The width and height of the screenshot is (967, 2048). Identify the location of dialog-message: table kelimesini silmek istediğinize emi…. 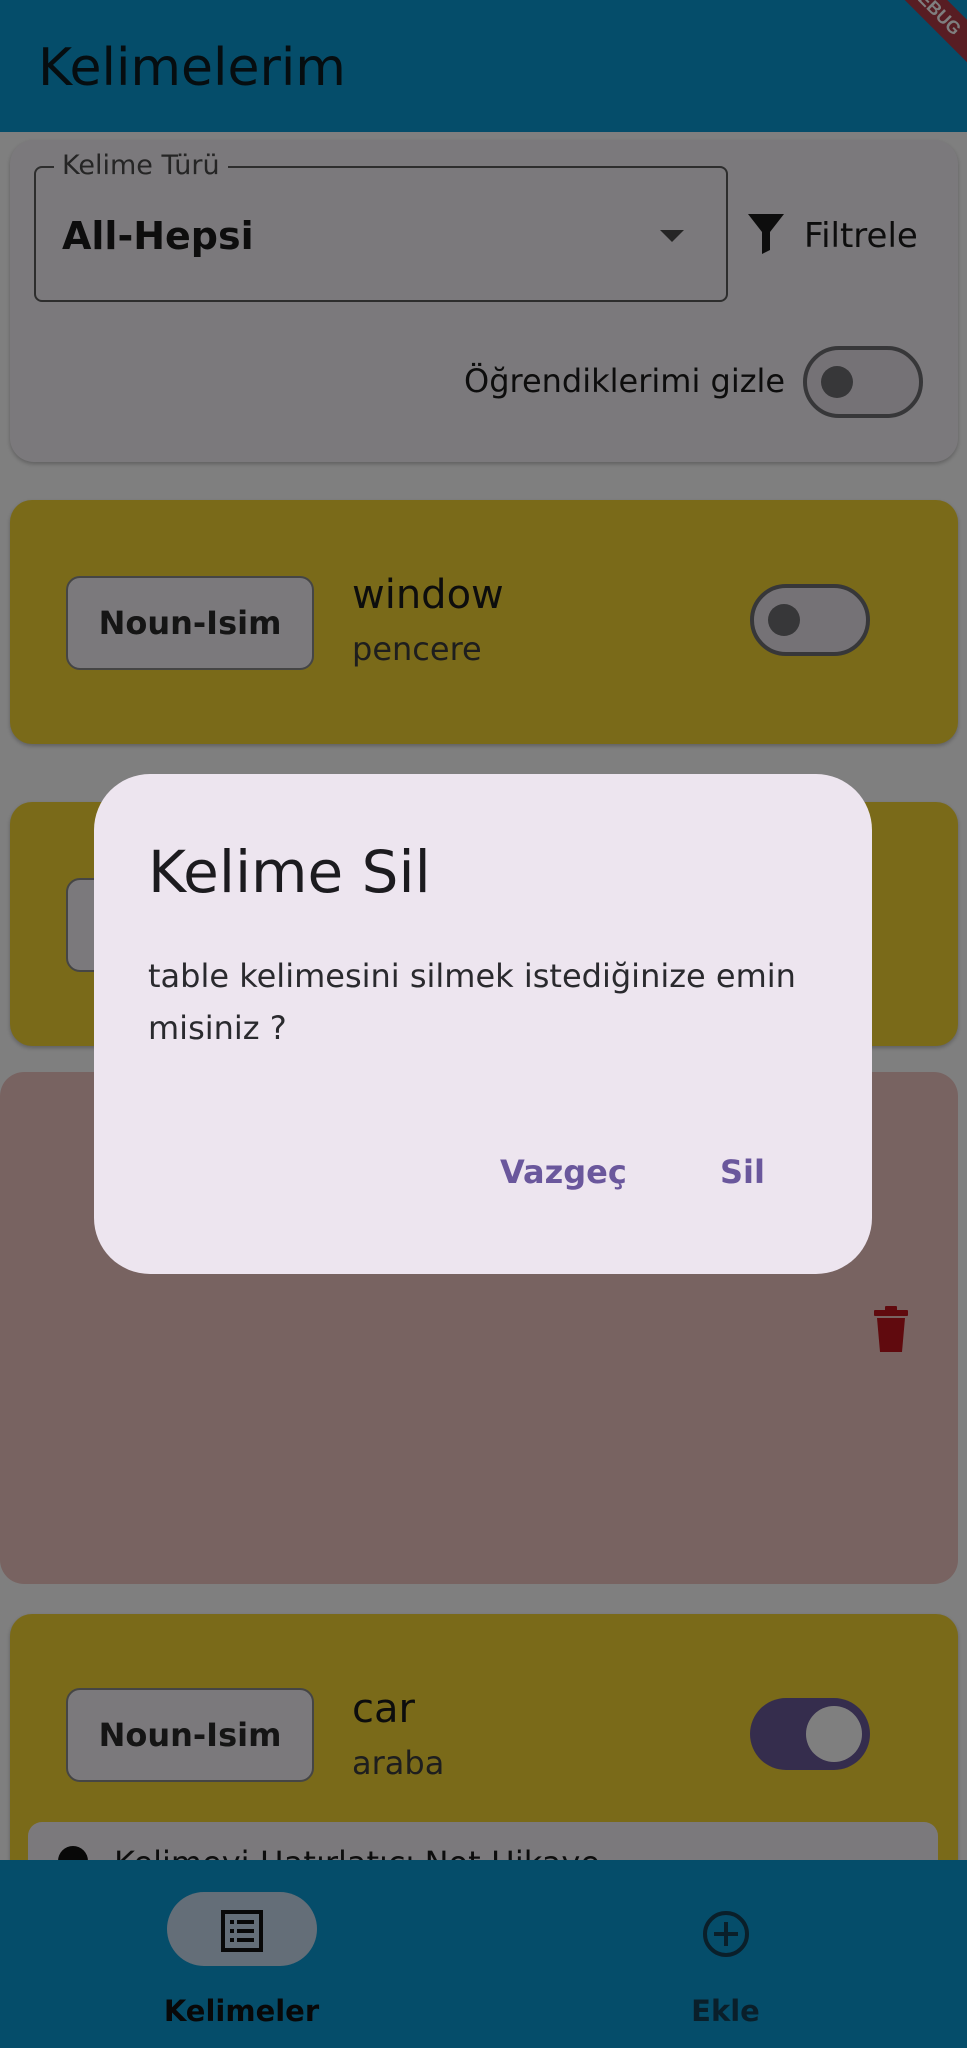
(472, 1002).